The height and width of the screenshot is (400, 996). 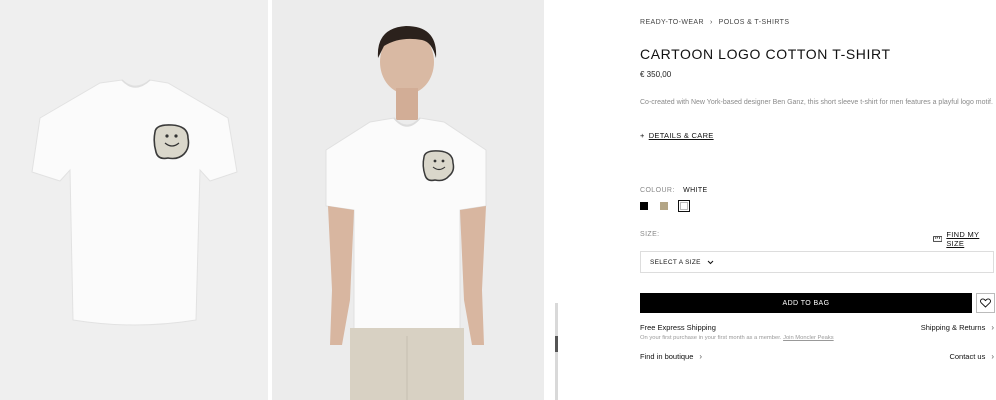 What do you see at coordinates (672, 22) in the screenshot?
I see `breadcrumb-item-ready-to-wear: READY-TO-WEAR` at bounding box center [672, 22].